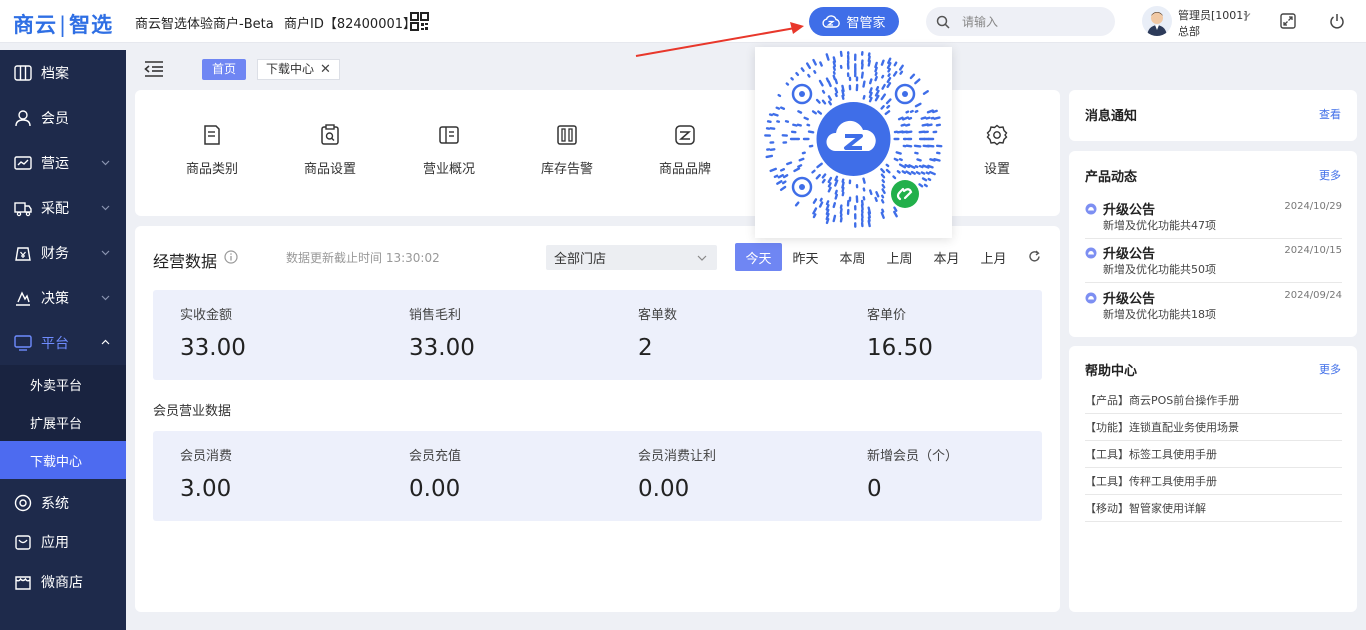 Image resolution: width=1366 pixels, height=630 pixels. Describe the element at coordinates (448, 169) in the screenshot. I see `shortcut-label: 营业概况` at that location.